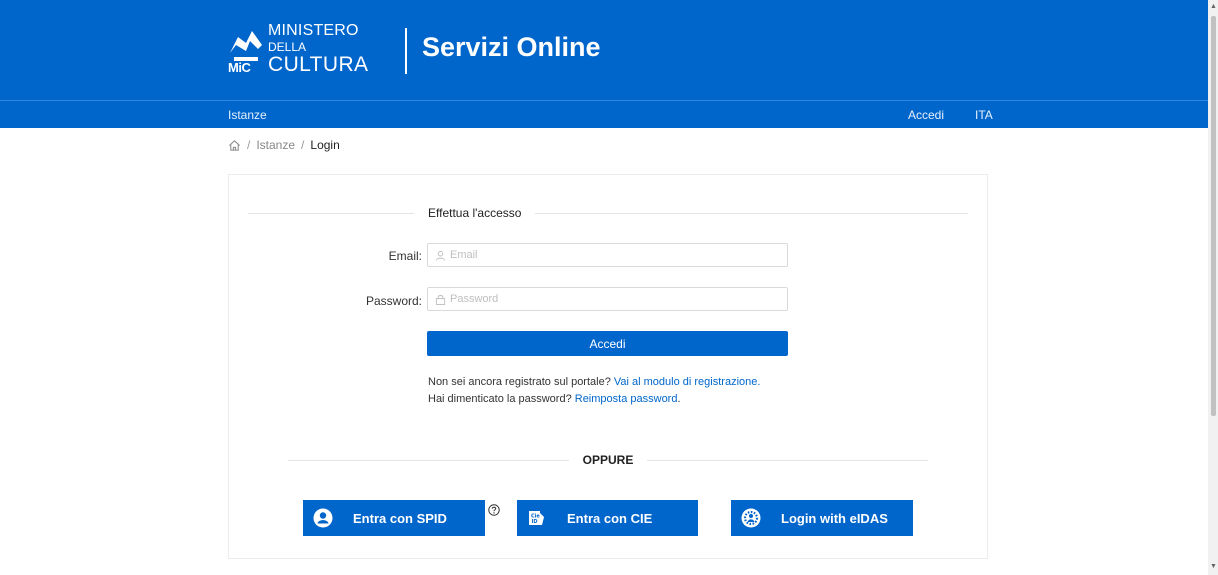 The image size is (1218, 575). Describe the element at coordinates (318, 64) in the screenshot. I see `logo-line-3: CULTURA` at that location.